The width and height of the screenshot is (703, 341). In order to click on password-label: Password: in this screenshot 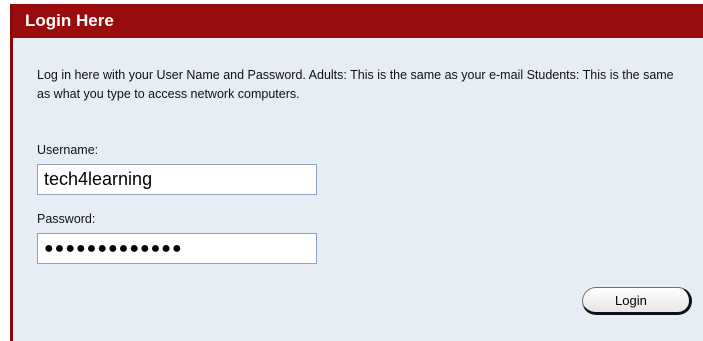, I will do `click(66, 219)`.